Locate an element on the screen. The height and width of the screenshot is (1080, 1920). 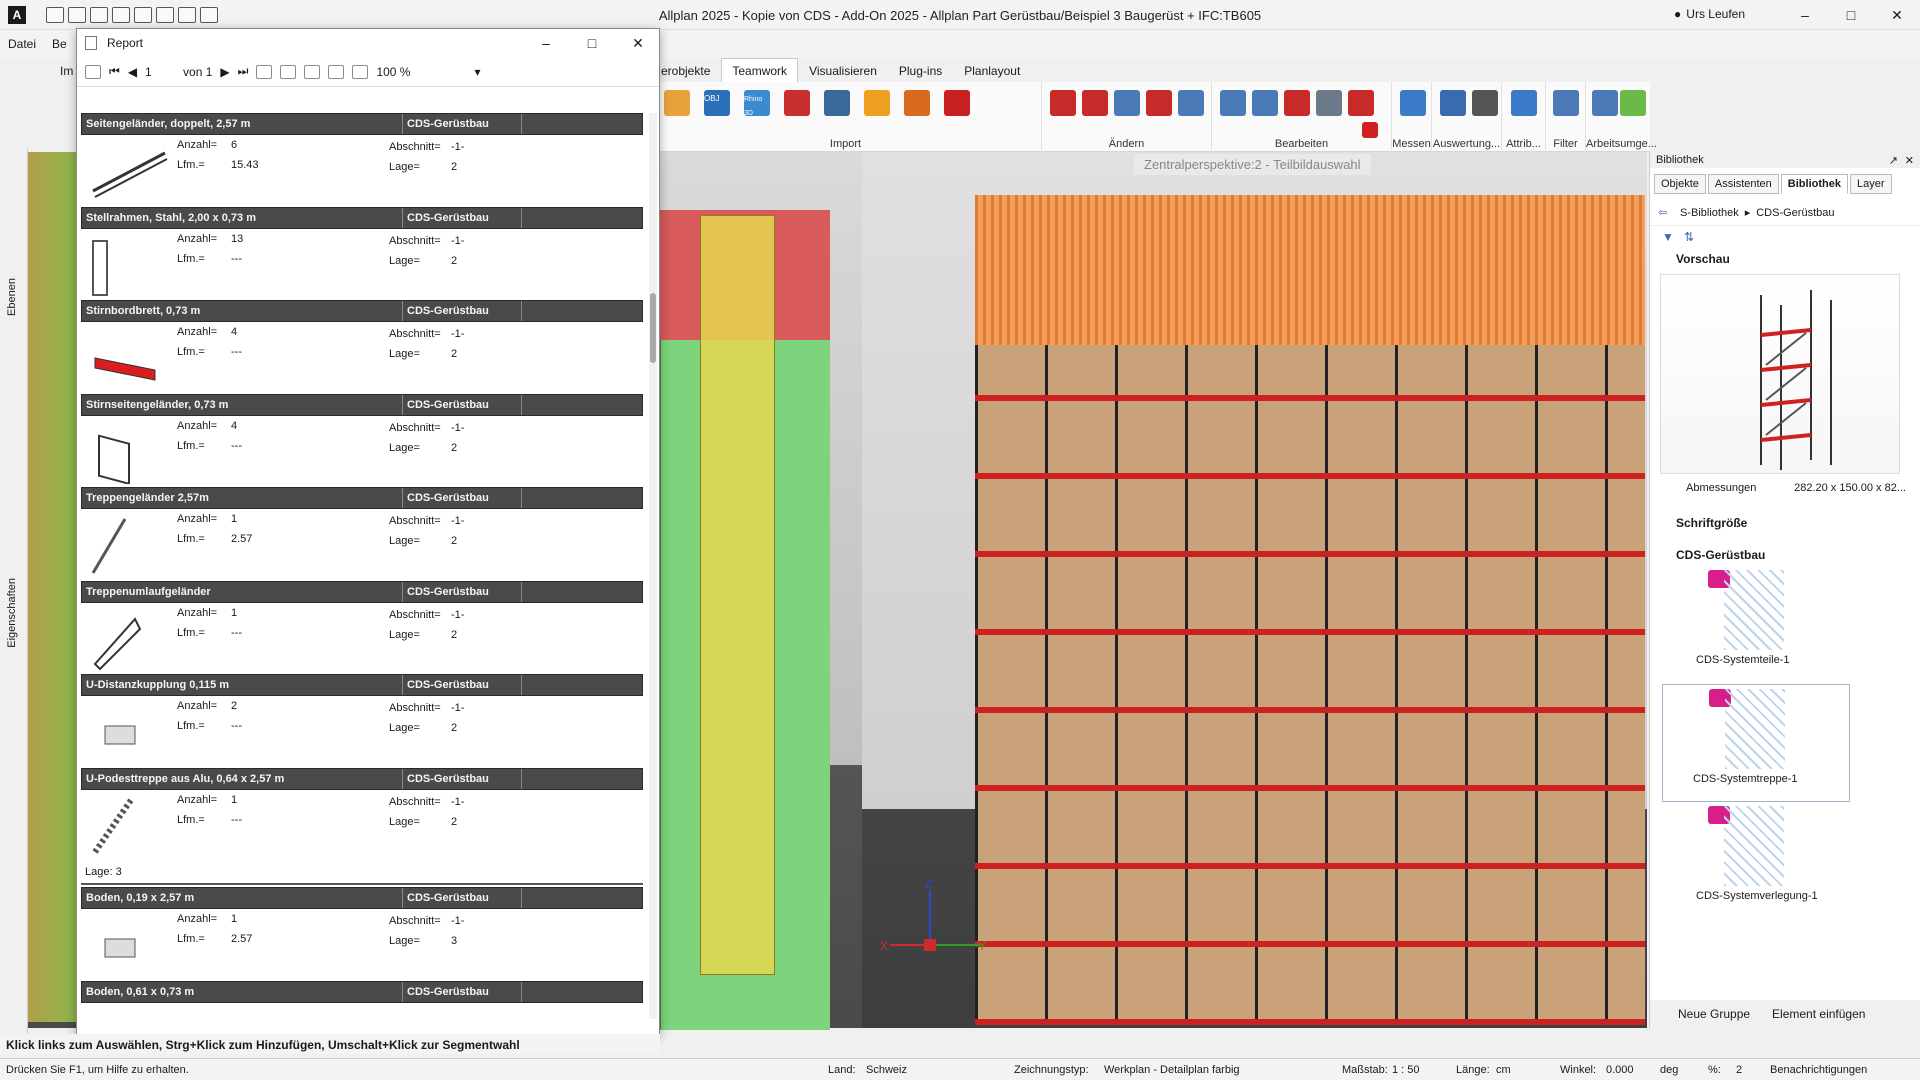
tab-layer: Layer is located at coordinates (1870, 184).